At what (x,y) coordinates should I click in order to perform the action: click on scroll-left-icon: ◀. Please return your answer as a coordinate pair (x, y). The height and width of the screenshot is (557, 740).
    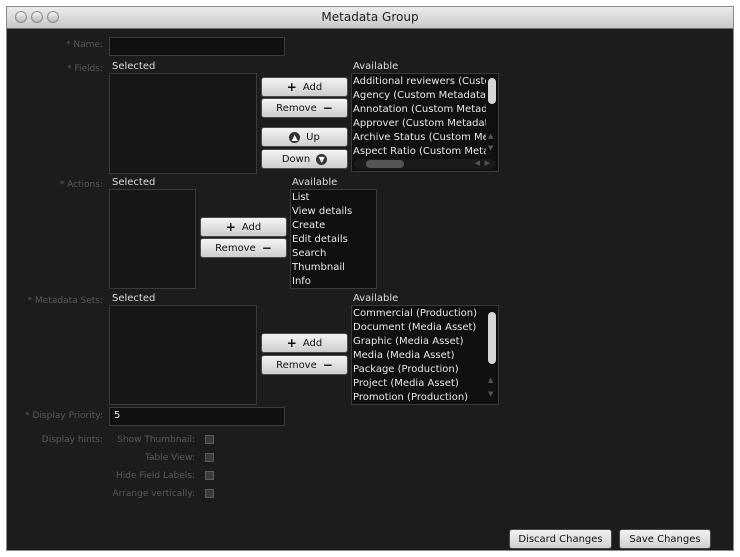
    Looking at the image, I should click on (477, 163).